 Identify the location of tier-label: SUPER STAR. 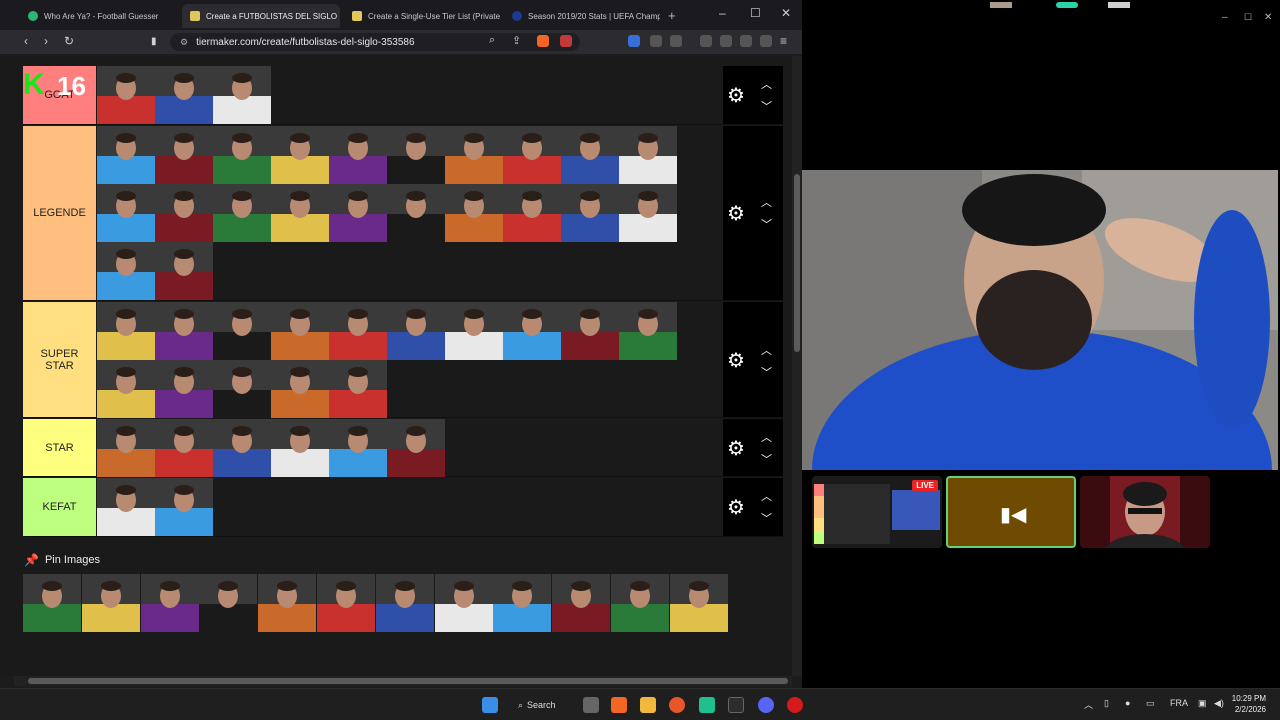
(59, 359).